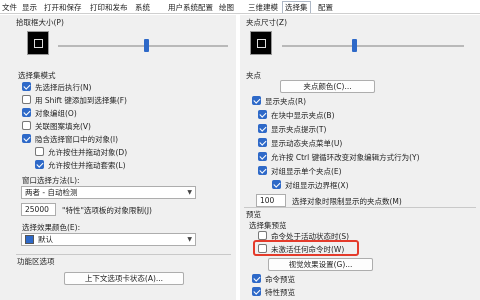 This screenshot has height=300, width=480. I want to click on tab-system: 系统, so click(142, 8).